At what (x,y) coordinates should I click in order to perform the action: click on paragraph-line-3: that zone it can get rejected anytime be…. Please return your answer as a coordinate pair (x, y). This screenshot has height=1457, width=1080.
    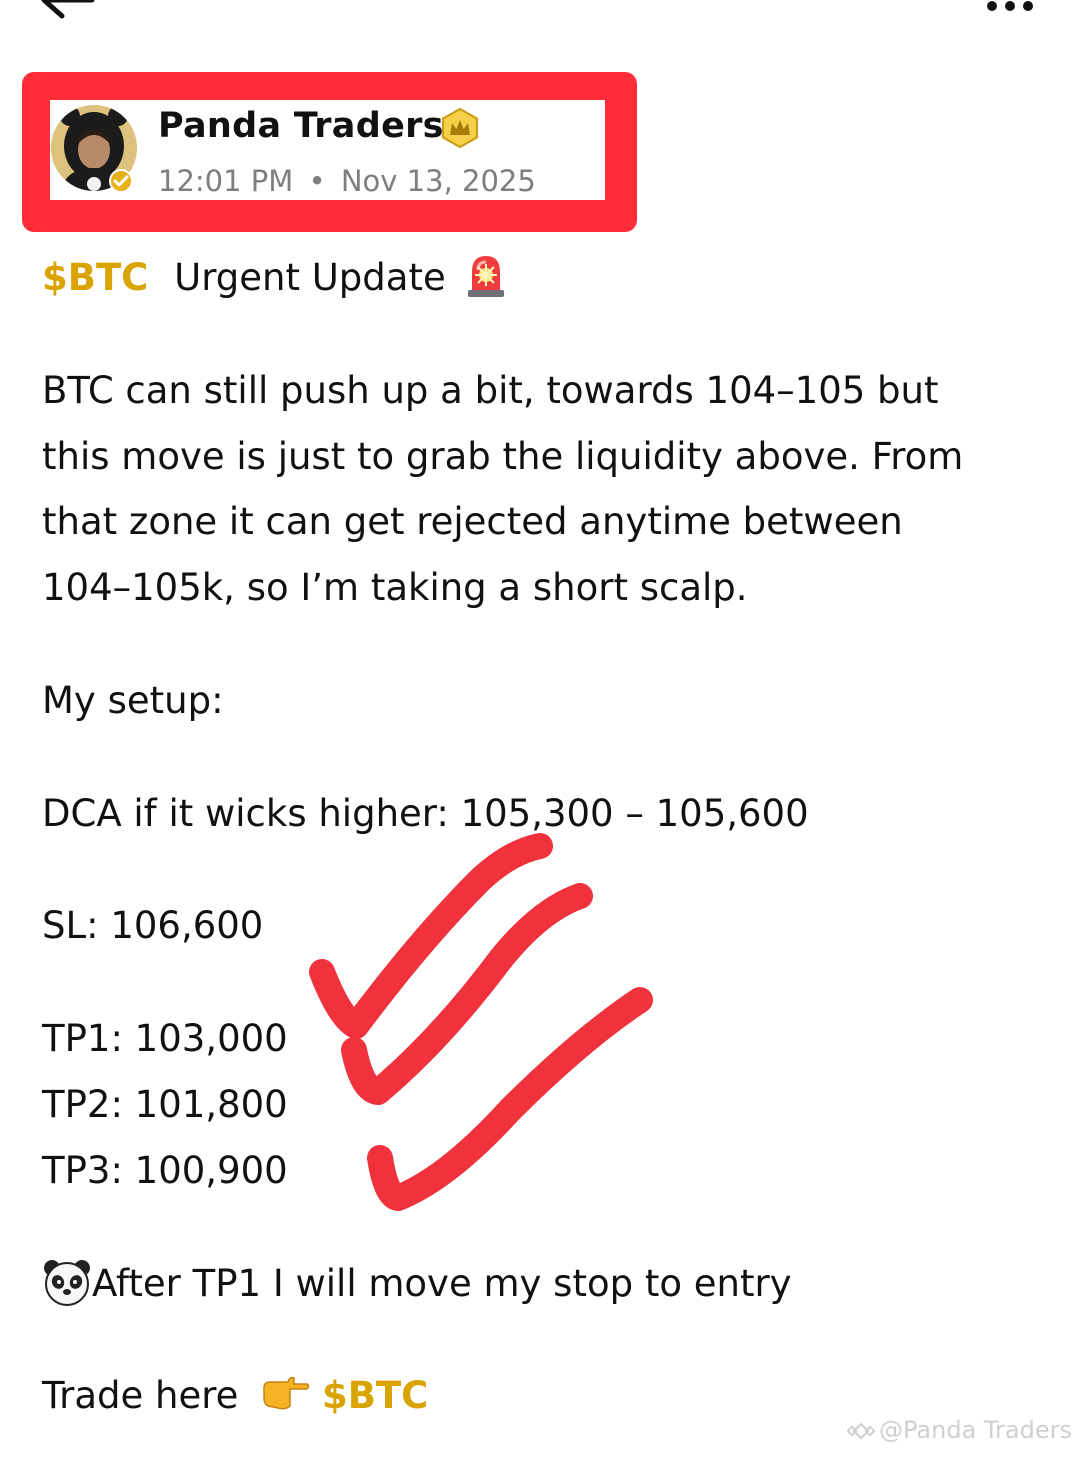
    Looking at the image, I should click on (472, 521).